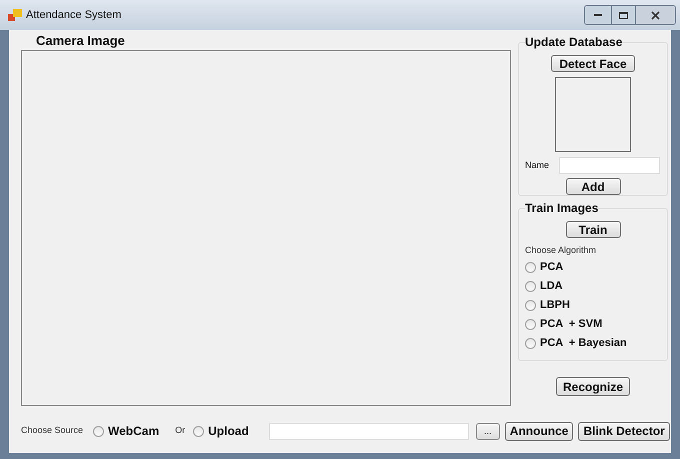 Image resolution: width=680 pixels, height=459 pixels. Describe the element at coordinates (551, 286) in the screenshot. I see `algorithm-option: LDA` at that location.